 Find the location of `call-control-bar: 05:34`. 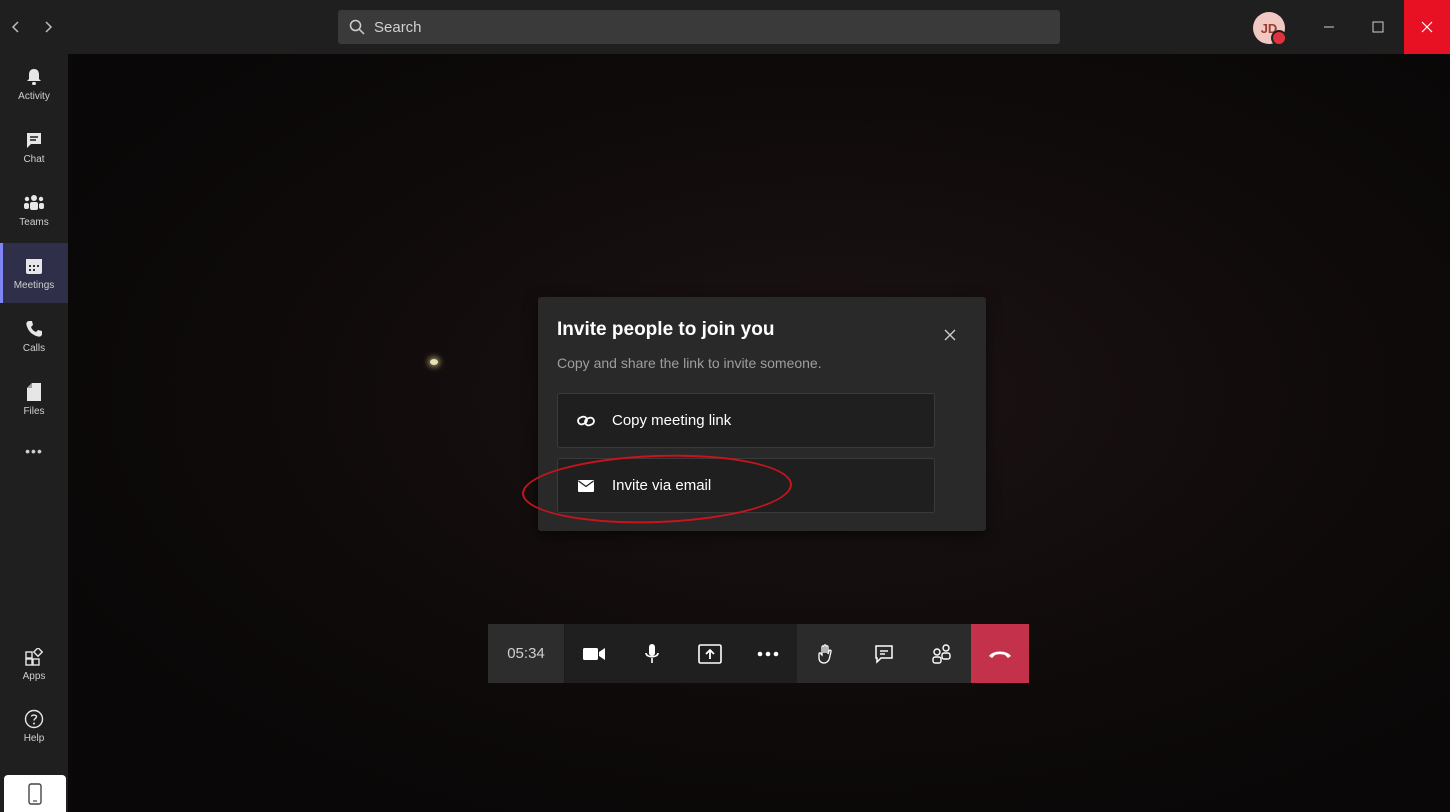

call-control-bar: 05:34 is located at coordinates (760, 653).